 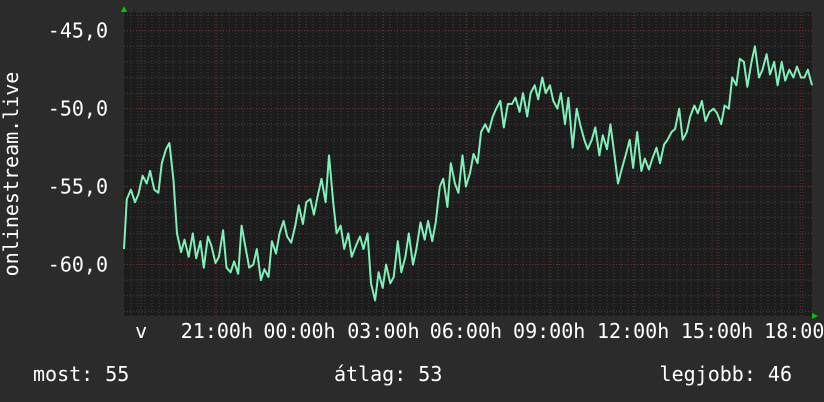 What do you see at coordinates (717, 331) in the screenshot?
I see `x-tick-label: 15:00h` at bounding box center [717, 331].